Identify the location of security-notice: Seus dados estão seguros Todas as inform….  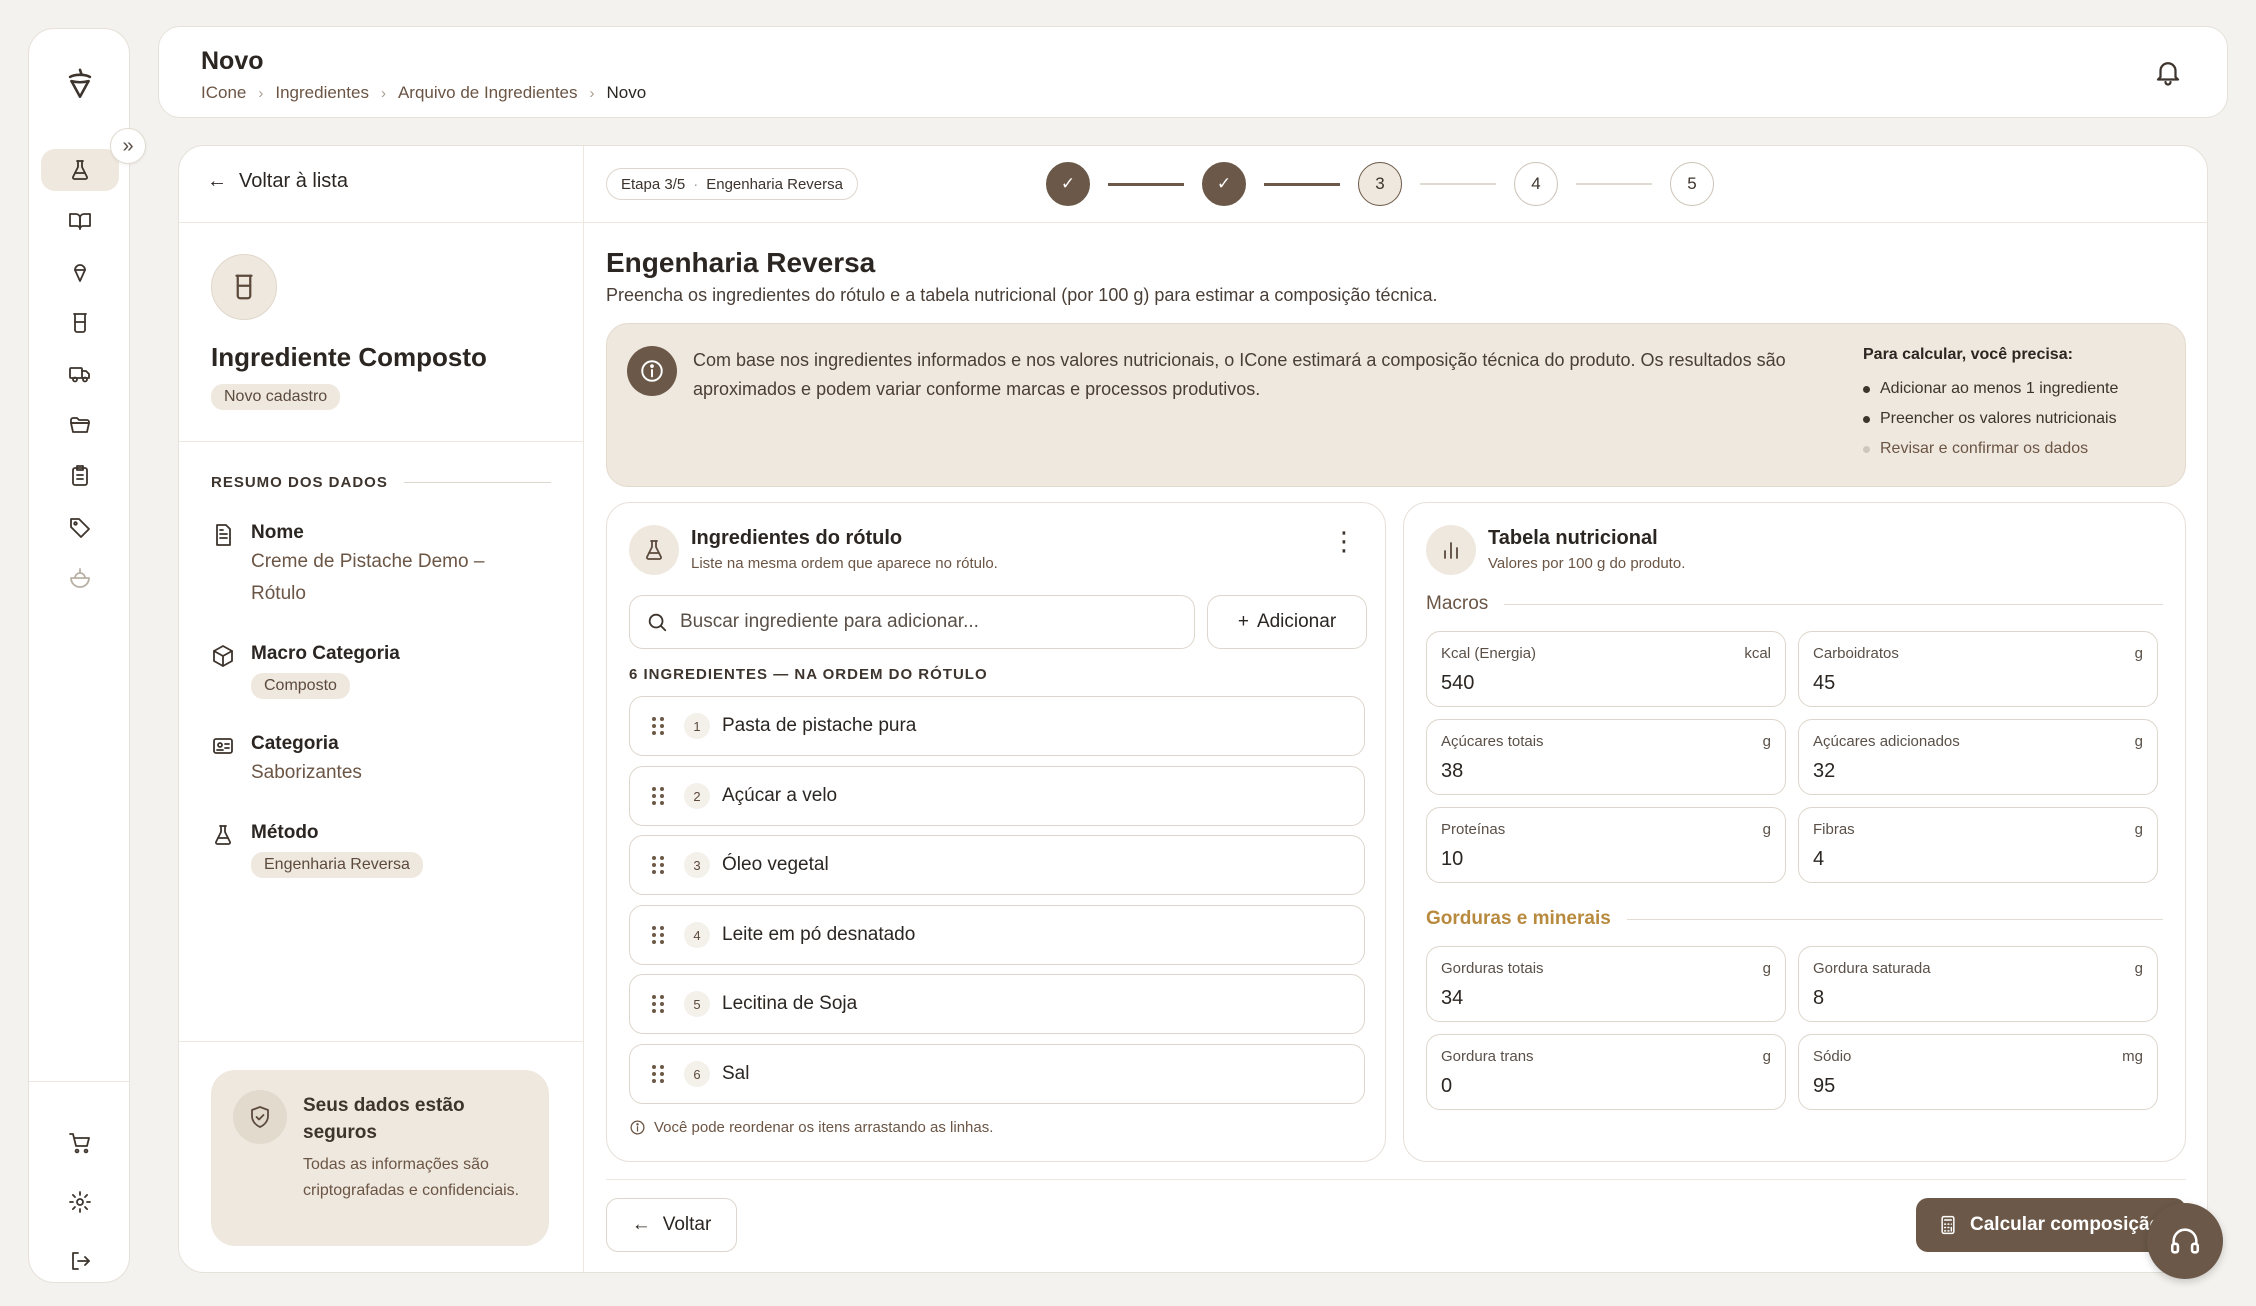
(380, 1158).